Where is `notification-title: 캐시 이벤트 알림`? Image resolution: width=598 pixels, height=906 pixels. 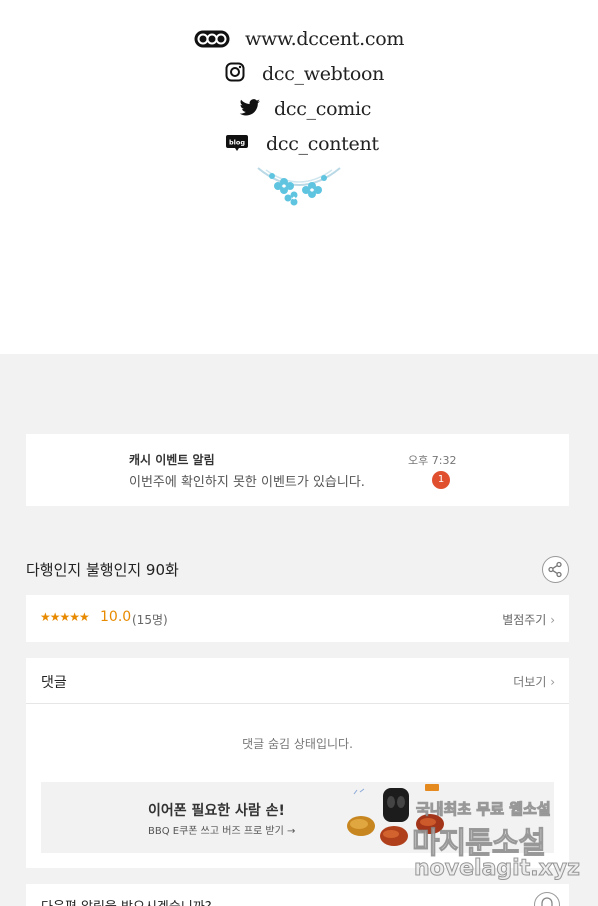
notification-title: 캐시 이벤트 알림 is located at coordinates (172, 460).